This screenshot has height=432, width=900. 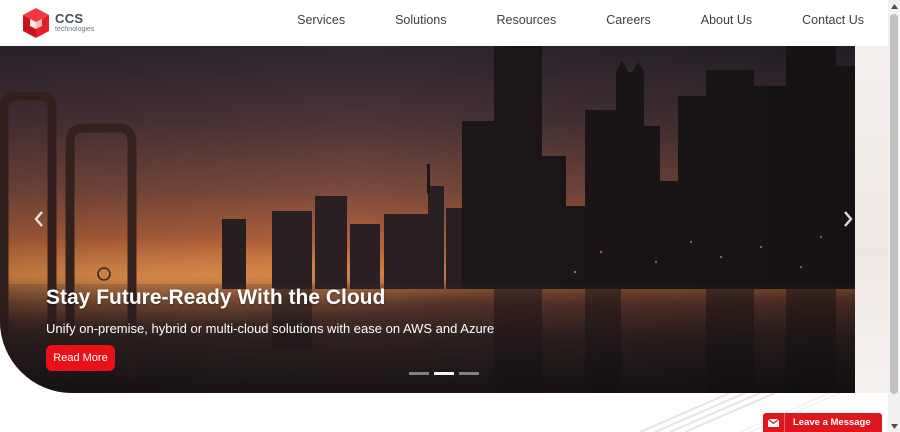 What do you see at coordinates (75, 29) in the screenshot?
I see `brand-tagline: technologies` at bounding box center [75, 29].